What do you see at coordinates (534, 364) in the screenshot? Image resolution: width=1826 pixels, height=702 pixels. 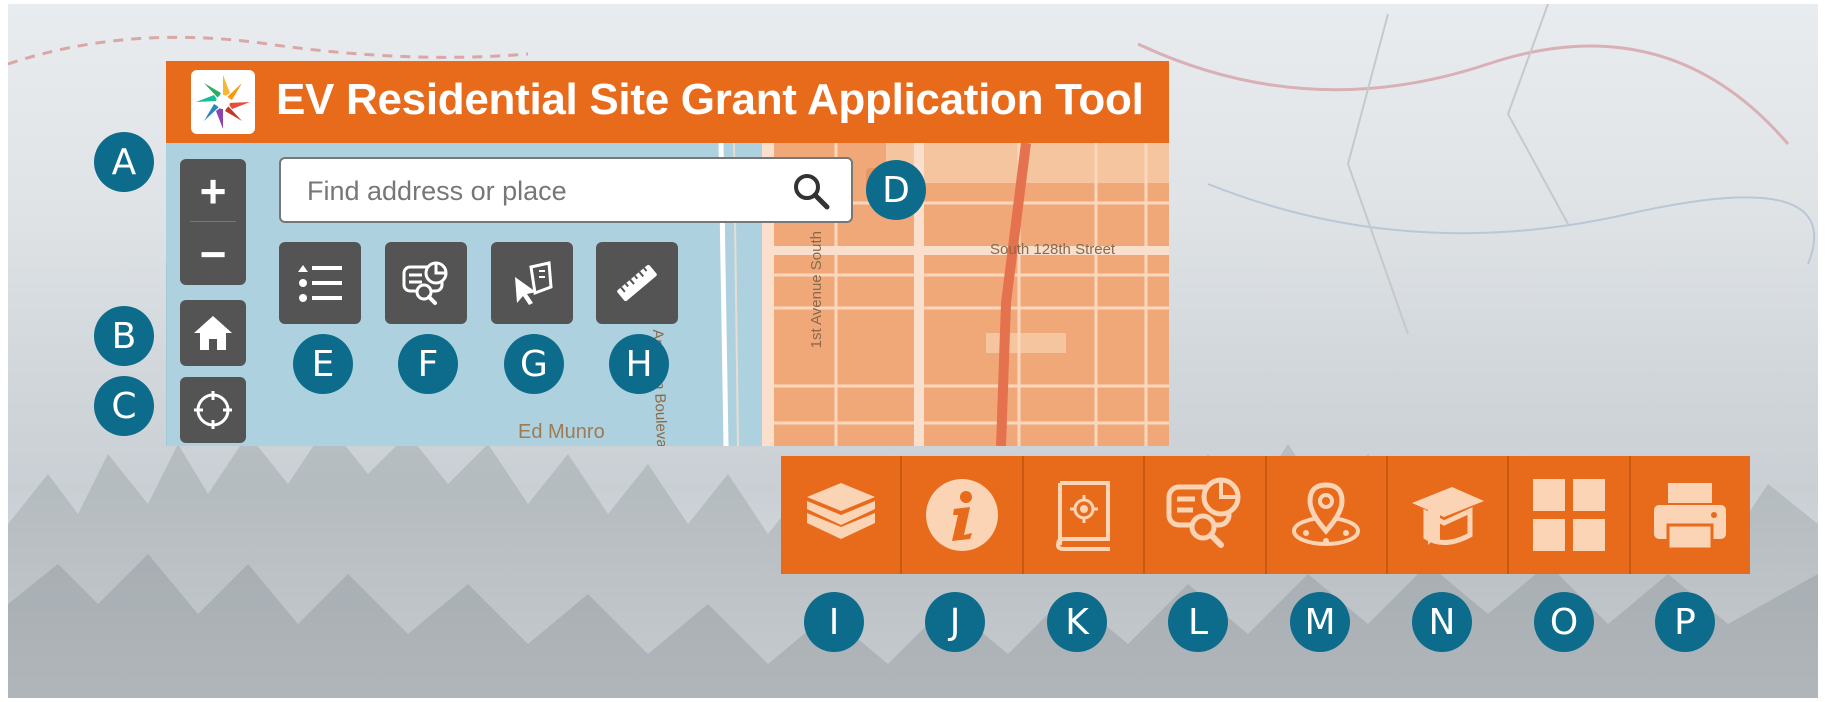 I see `badge-g: G` at bounding box center [534, 364].